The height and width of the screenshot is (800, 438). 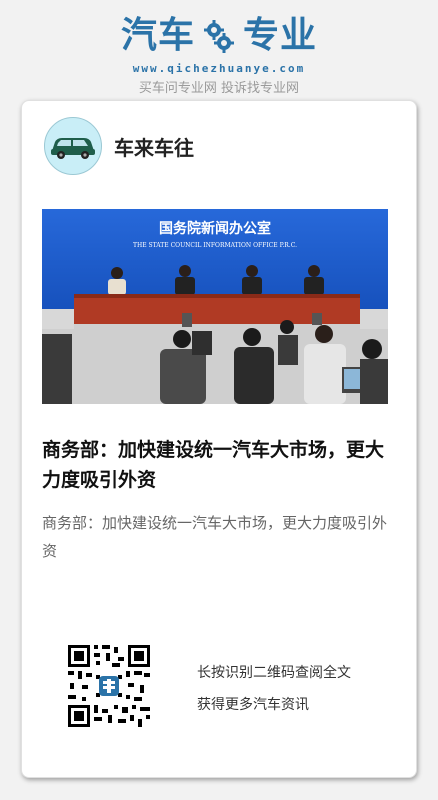 What do you see at coordinates (157, 35) in the screenshot?
I see `logo-text-left: 汽车` at bounding box center [157, 35].